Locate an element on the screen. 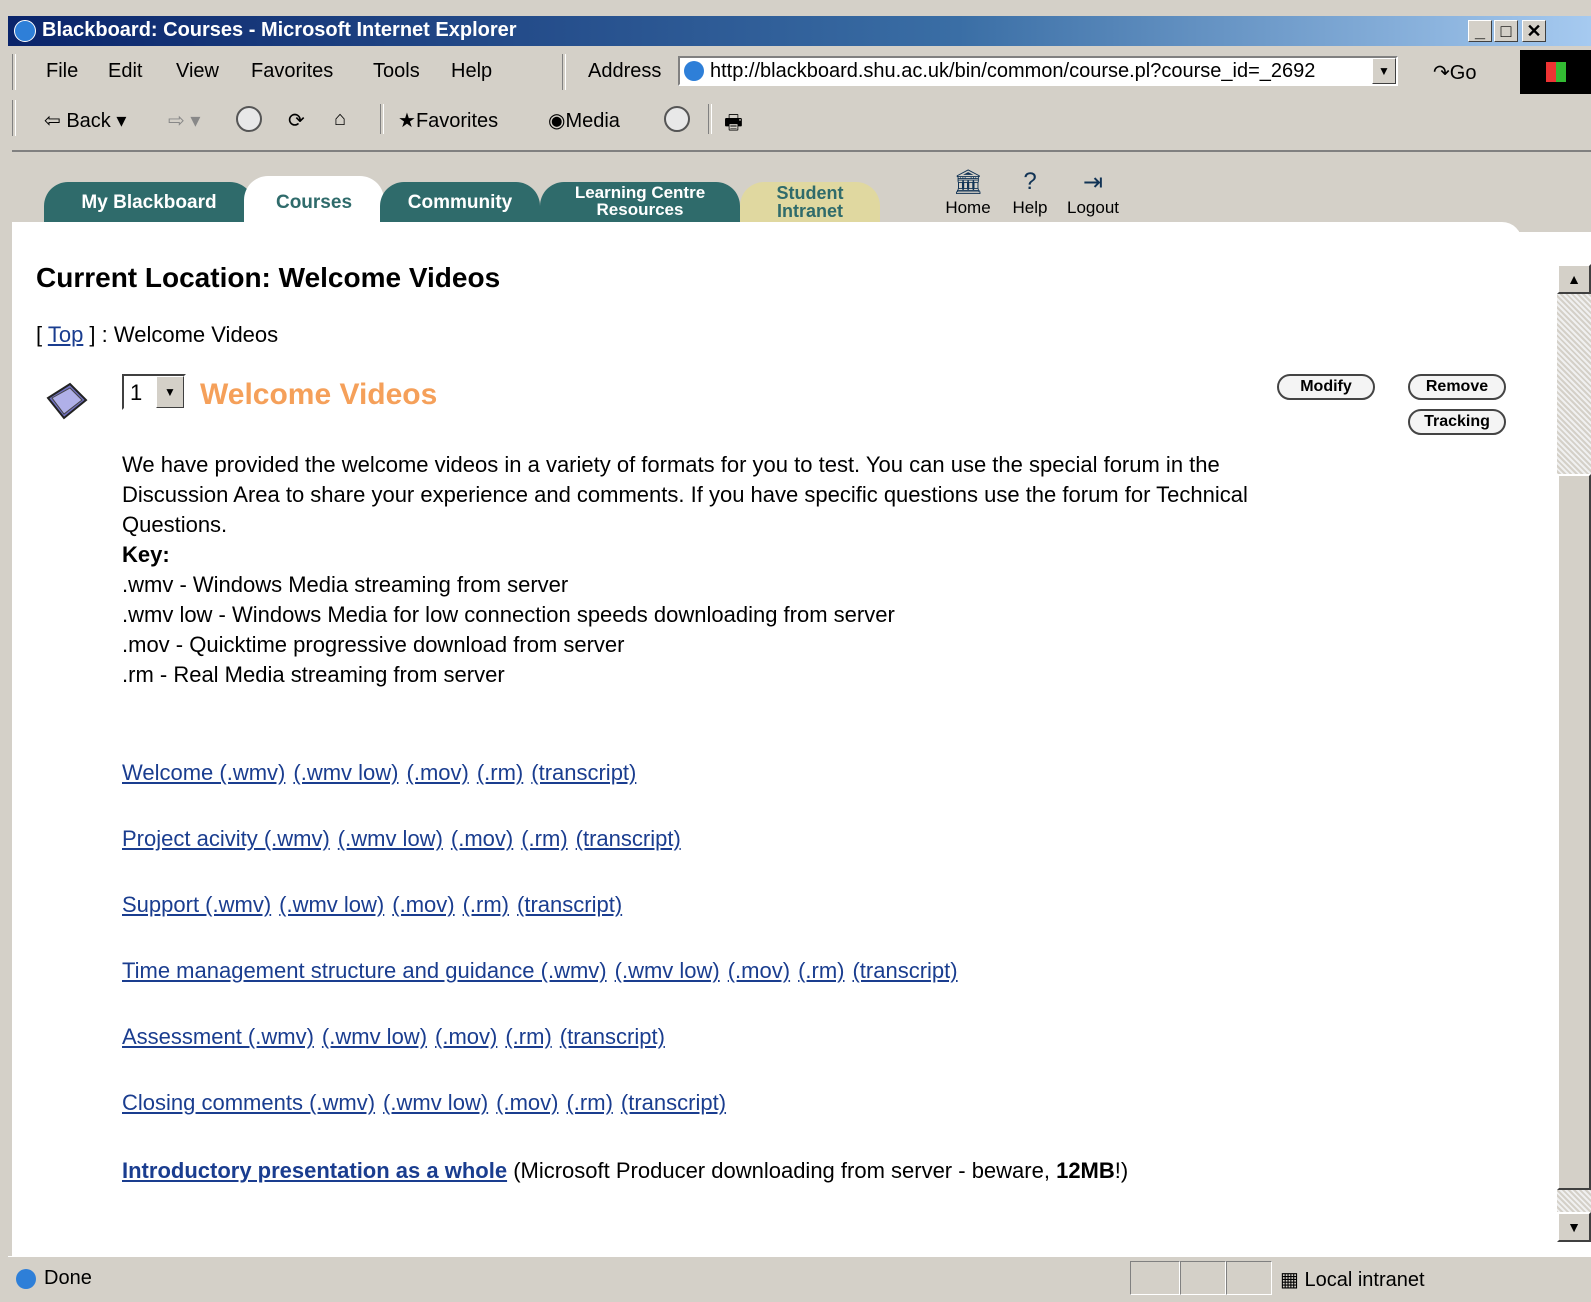 Image resolution: width=1591 pixels, height=1302 pixels. favorites-icon: ★ is located at coordinates (407, 121).